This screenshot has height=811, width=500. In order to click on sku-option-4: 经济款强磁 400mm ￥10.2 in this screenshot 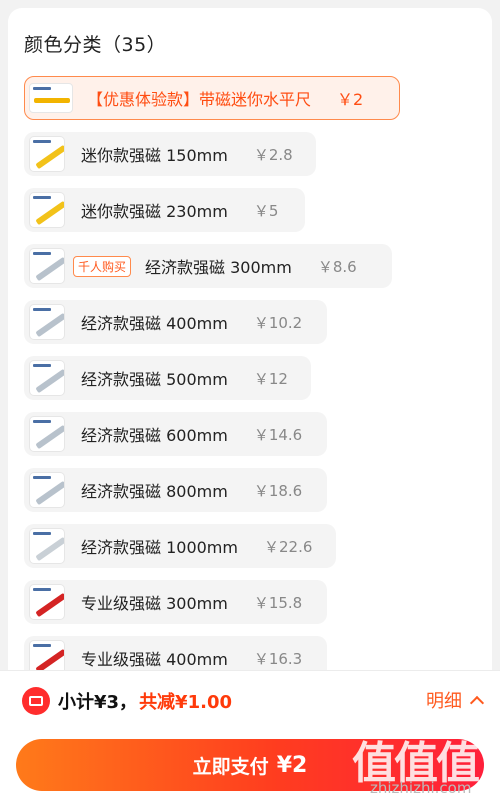, I will do `click(175, 322)`.